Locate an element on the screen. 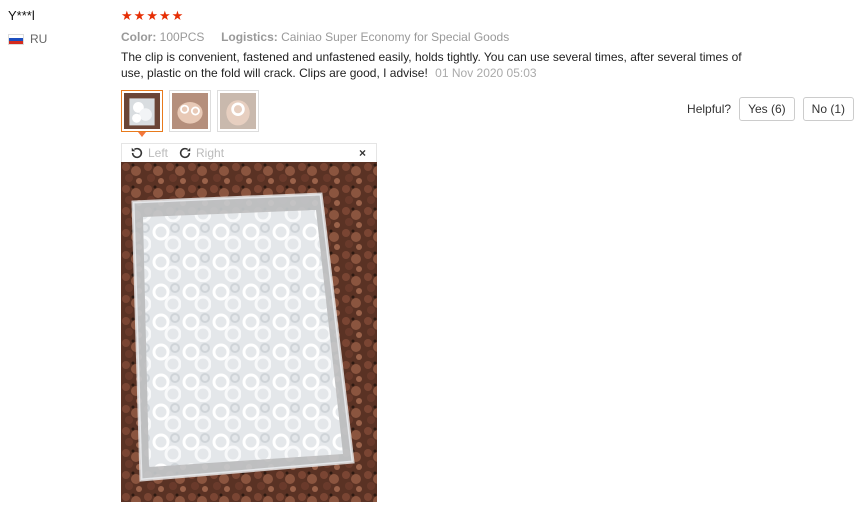  logistics-label: Logistics: is located at coordinates (249, 37).